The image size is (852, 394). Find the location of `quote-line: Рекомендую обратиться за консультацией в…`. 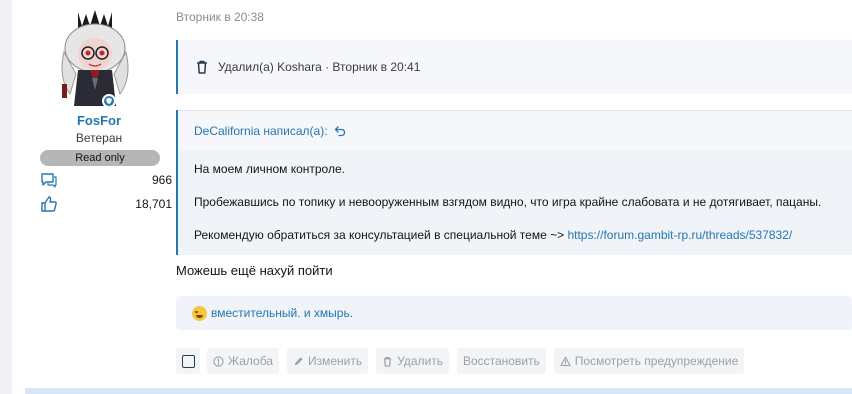

quote-line: Рекомендую обратиться за консультацией в… is located at coordinates (493, 235).